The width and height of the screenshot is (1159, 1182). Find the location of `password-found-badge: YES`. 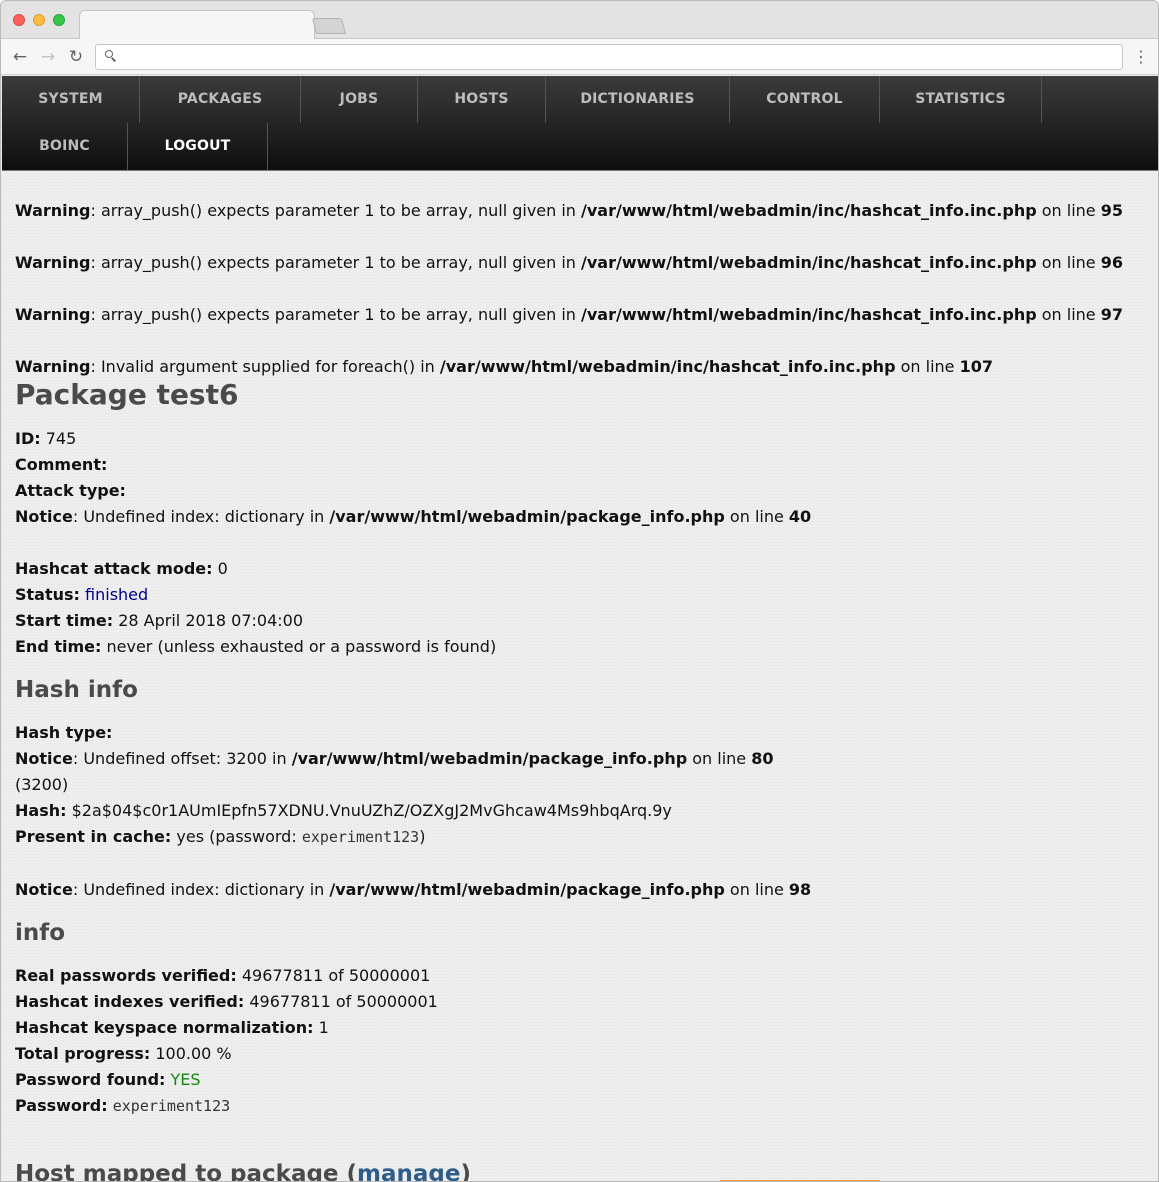

password-found-badge: YES is located at coordinates (185, 1079).